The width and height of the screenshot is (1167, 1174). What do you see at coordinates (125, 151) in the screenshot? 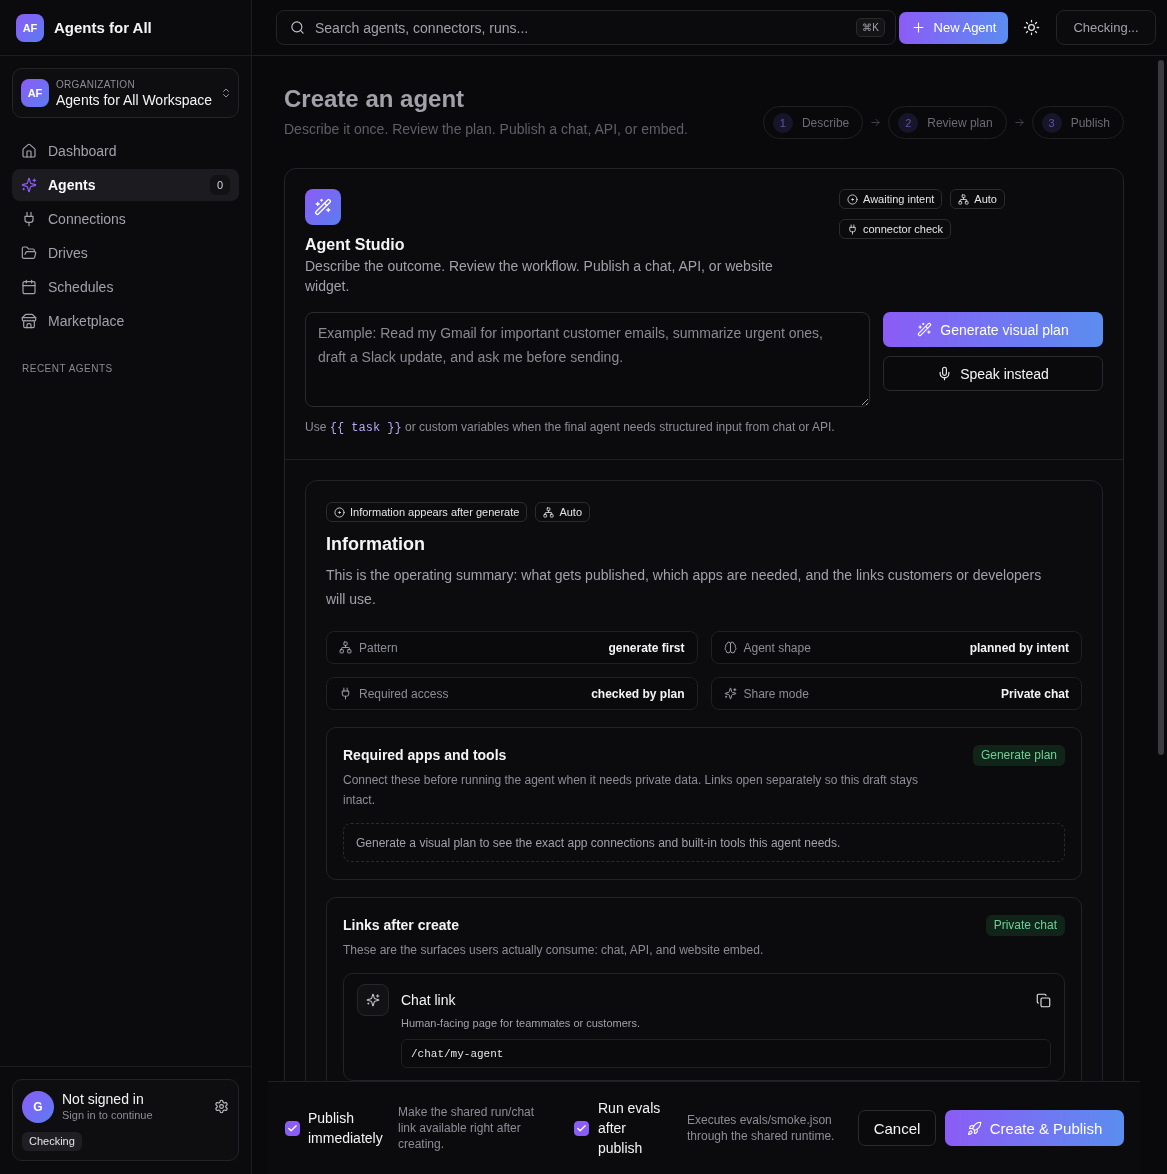
I see `nav-item: Dashboard` at bounding box center [125, 151].